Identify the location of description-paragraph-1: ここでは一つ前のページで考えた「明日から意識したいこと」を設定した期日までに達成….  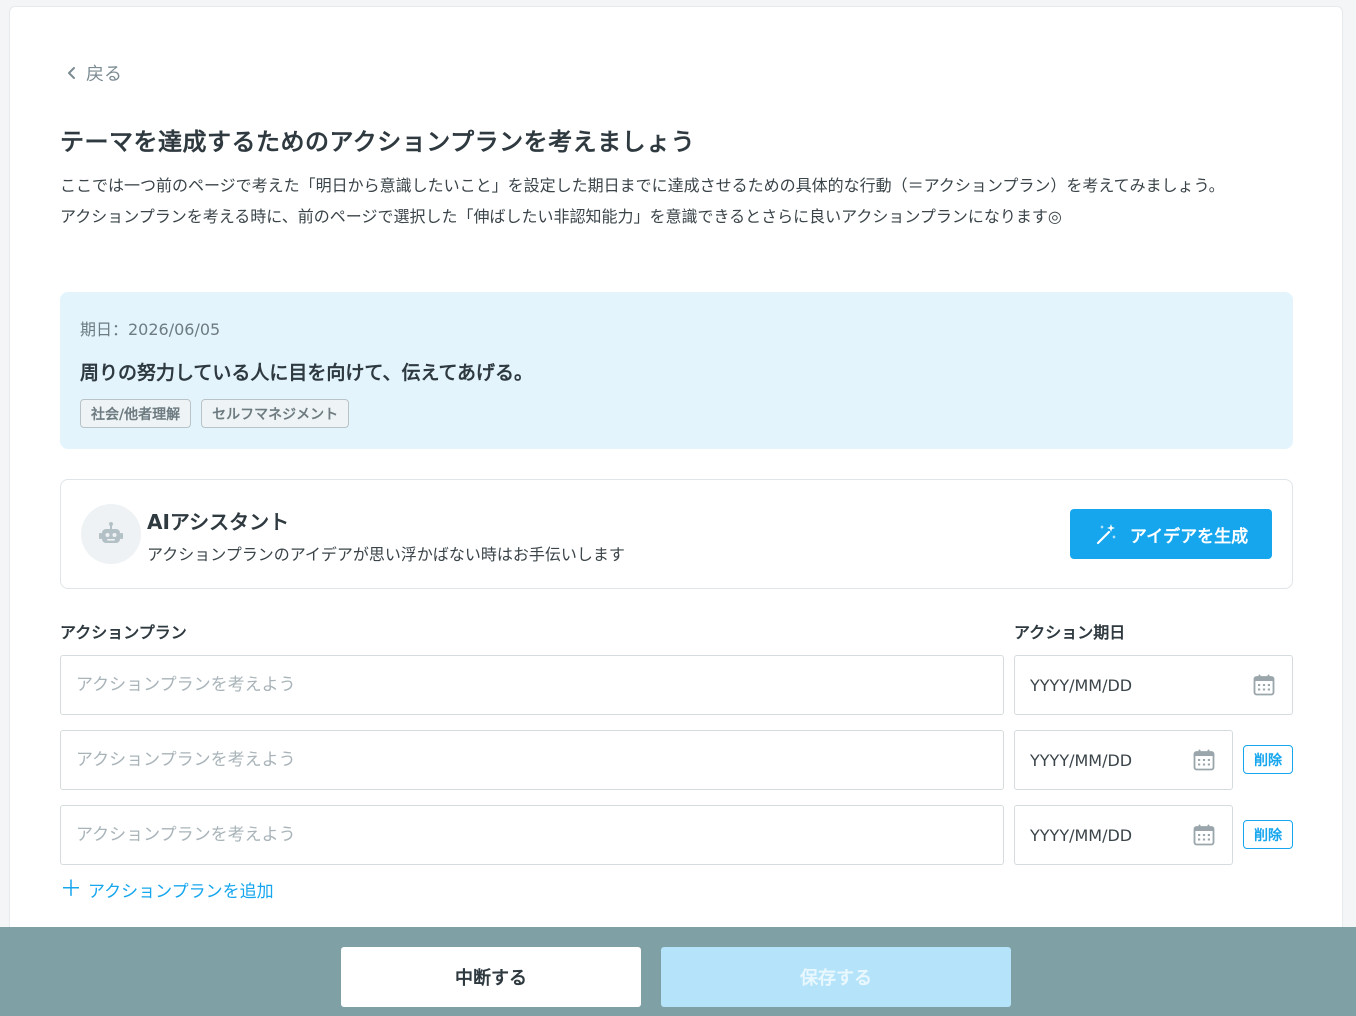
(642, 185).